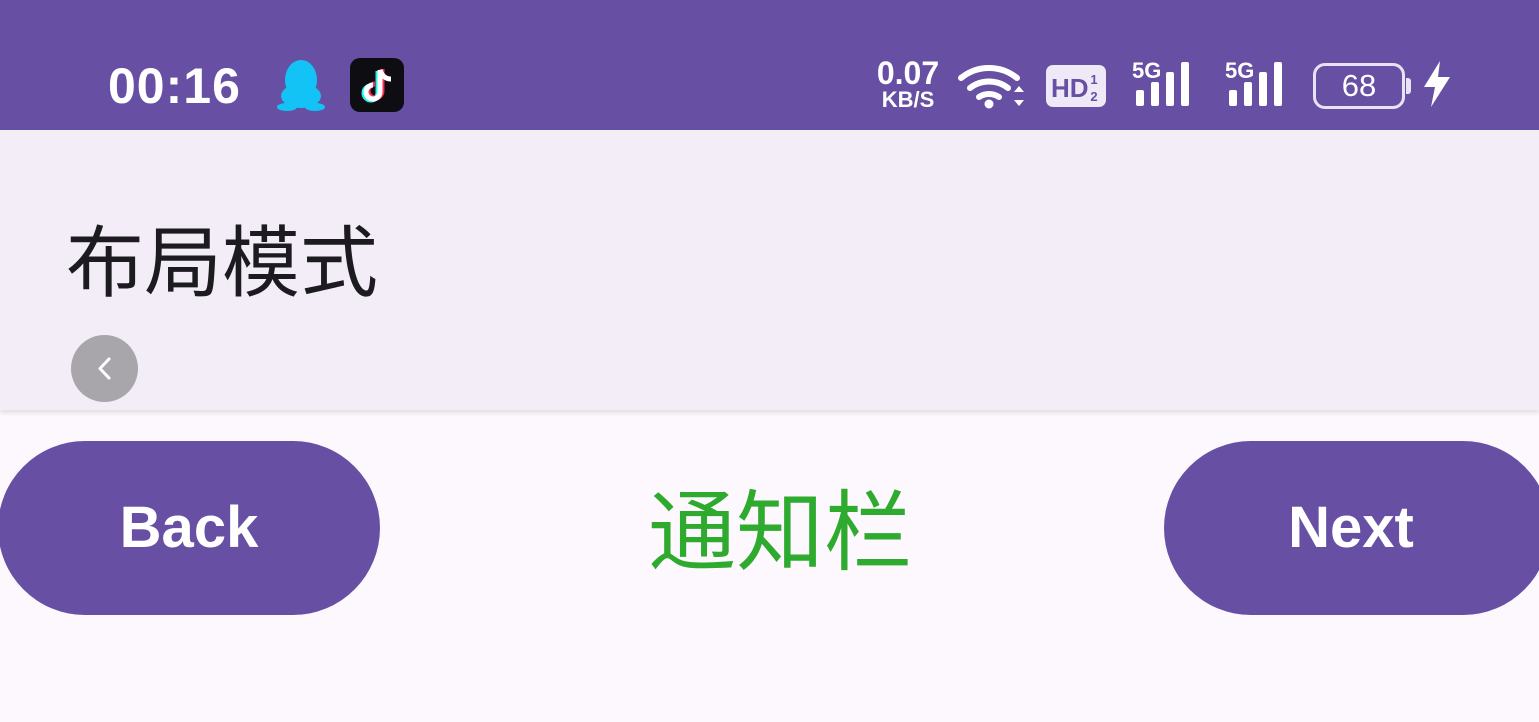  Describe the element at coordinates (991, 87) in the screenshot. I see `wifi-icon` at that location.